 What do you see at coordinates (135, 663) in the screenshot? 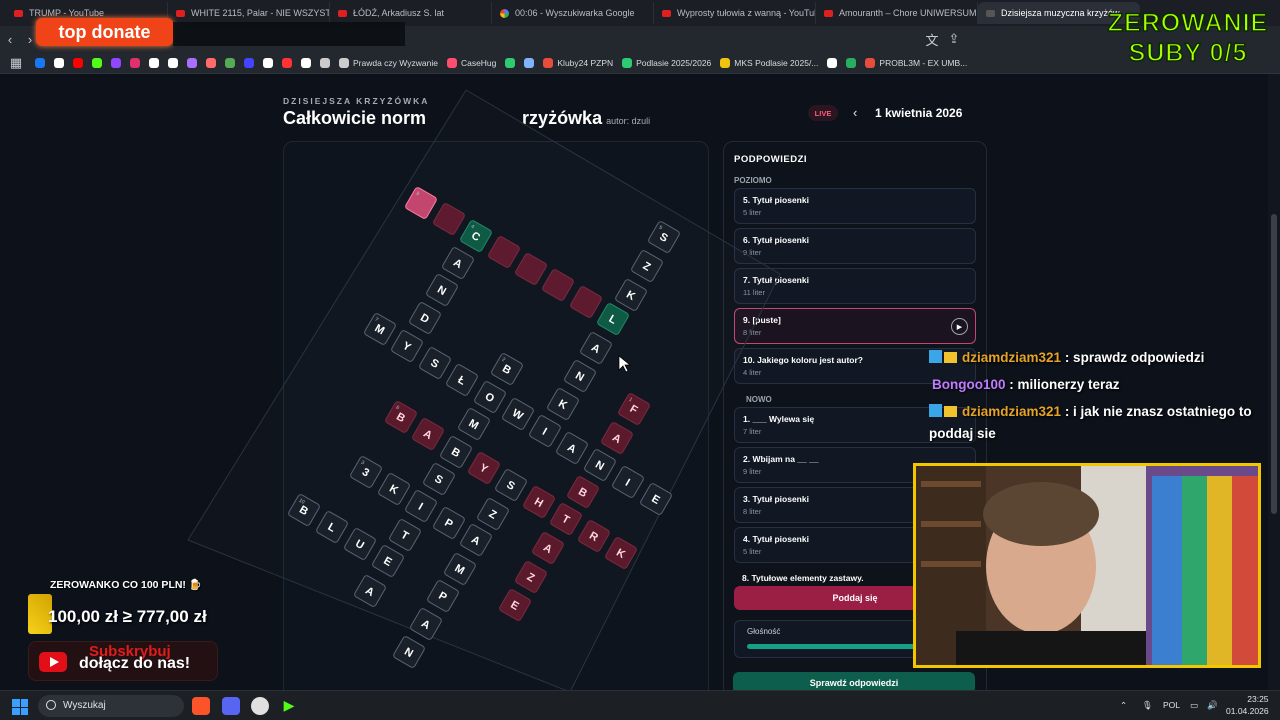
I see `join-label: dołącz do nas!` at bounding box center [135, 663].